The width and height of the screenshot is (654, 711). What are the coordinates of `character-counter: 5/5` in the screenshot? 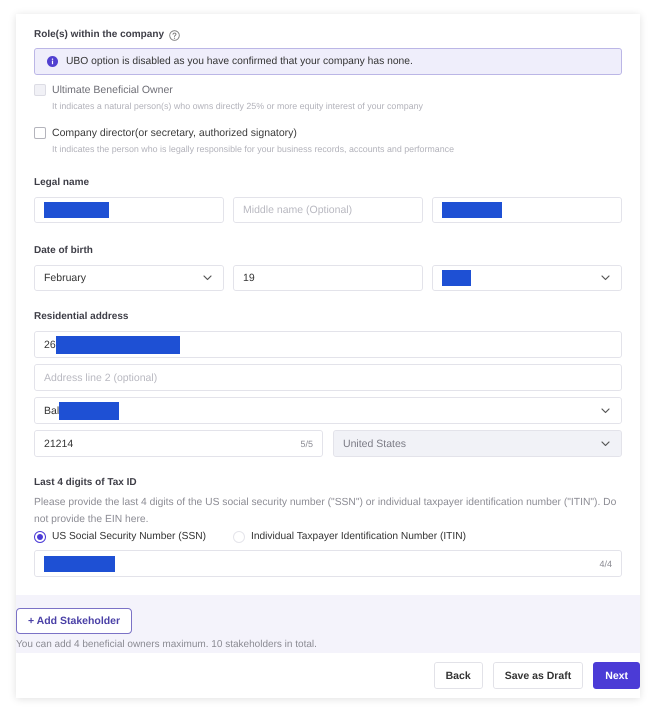 It's located at (306, 443).